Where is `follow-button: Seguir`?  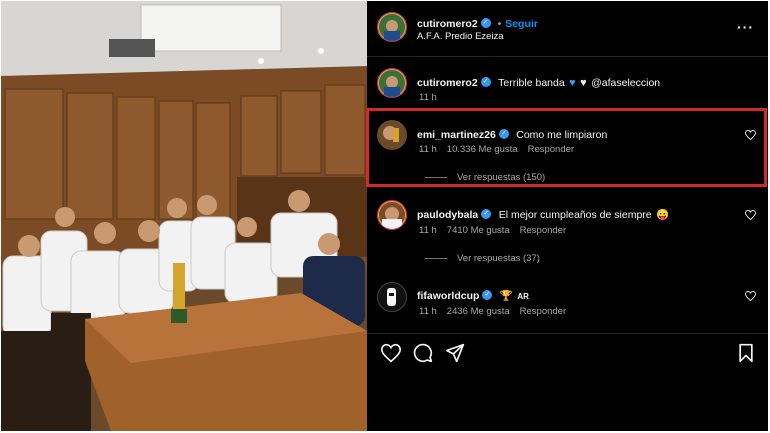
follow-button: Seguir is located at coordinates (521, 24).